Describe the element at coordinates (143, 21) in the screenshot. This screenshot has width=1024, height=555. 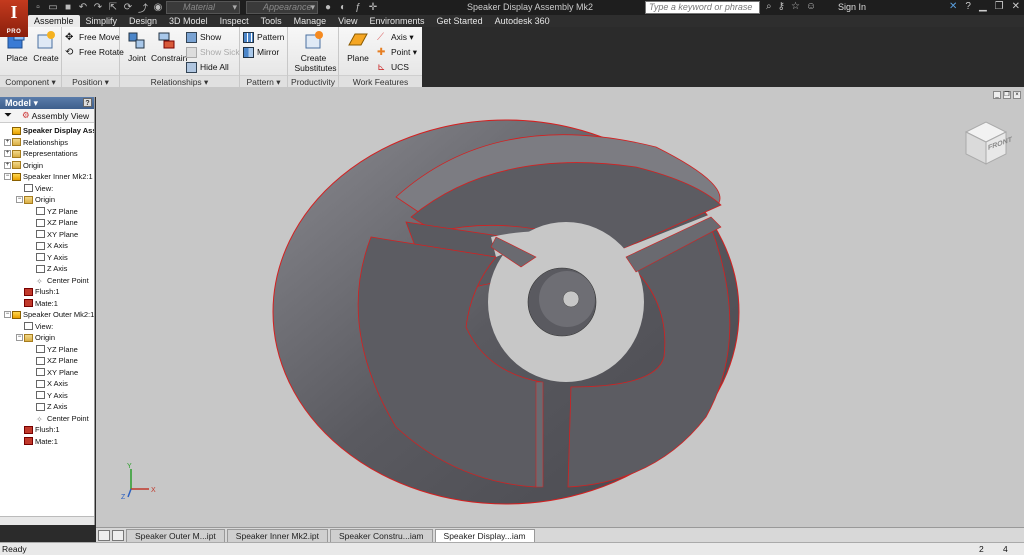
I see `ribbon-tab-design: Design` at that location.